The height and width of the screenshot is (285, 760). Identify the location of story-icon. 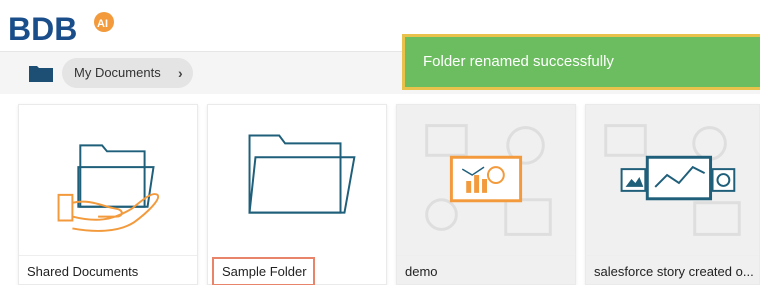
(486, 180).